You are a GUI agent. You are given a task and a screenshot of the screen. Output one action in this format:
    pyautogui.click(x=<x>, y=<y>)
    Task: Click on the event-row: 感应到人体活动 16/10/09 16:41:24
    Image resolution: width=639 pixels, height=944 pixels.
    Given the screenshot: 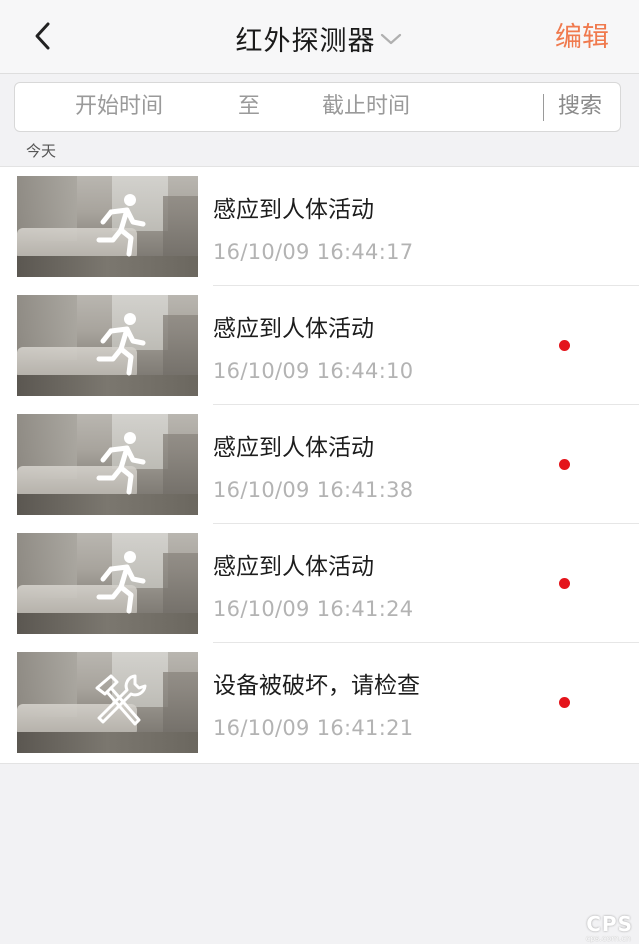 What is the action you would take?
    pyautogui.click(x=319, y=583)
    